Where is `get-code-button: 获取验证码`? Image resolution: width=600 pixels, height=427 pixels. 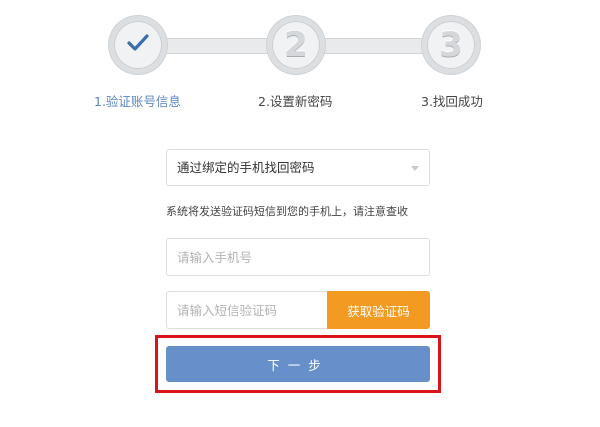
get-code-button: 获取验证码 is located at coordinates (378, 310).